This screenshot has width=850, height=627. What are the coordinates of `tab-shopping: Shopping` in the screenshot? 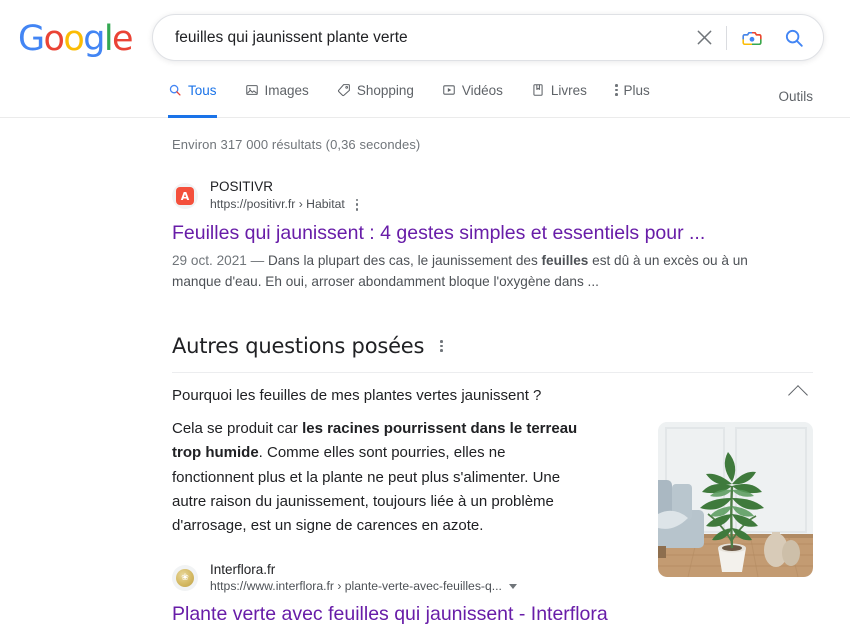 It's located at (383, 96).